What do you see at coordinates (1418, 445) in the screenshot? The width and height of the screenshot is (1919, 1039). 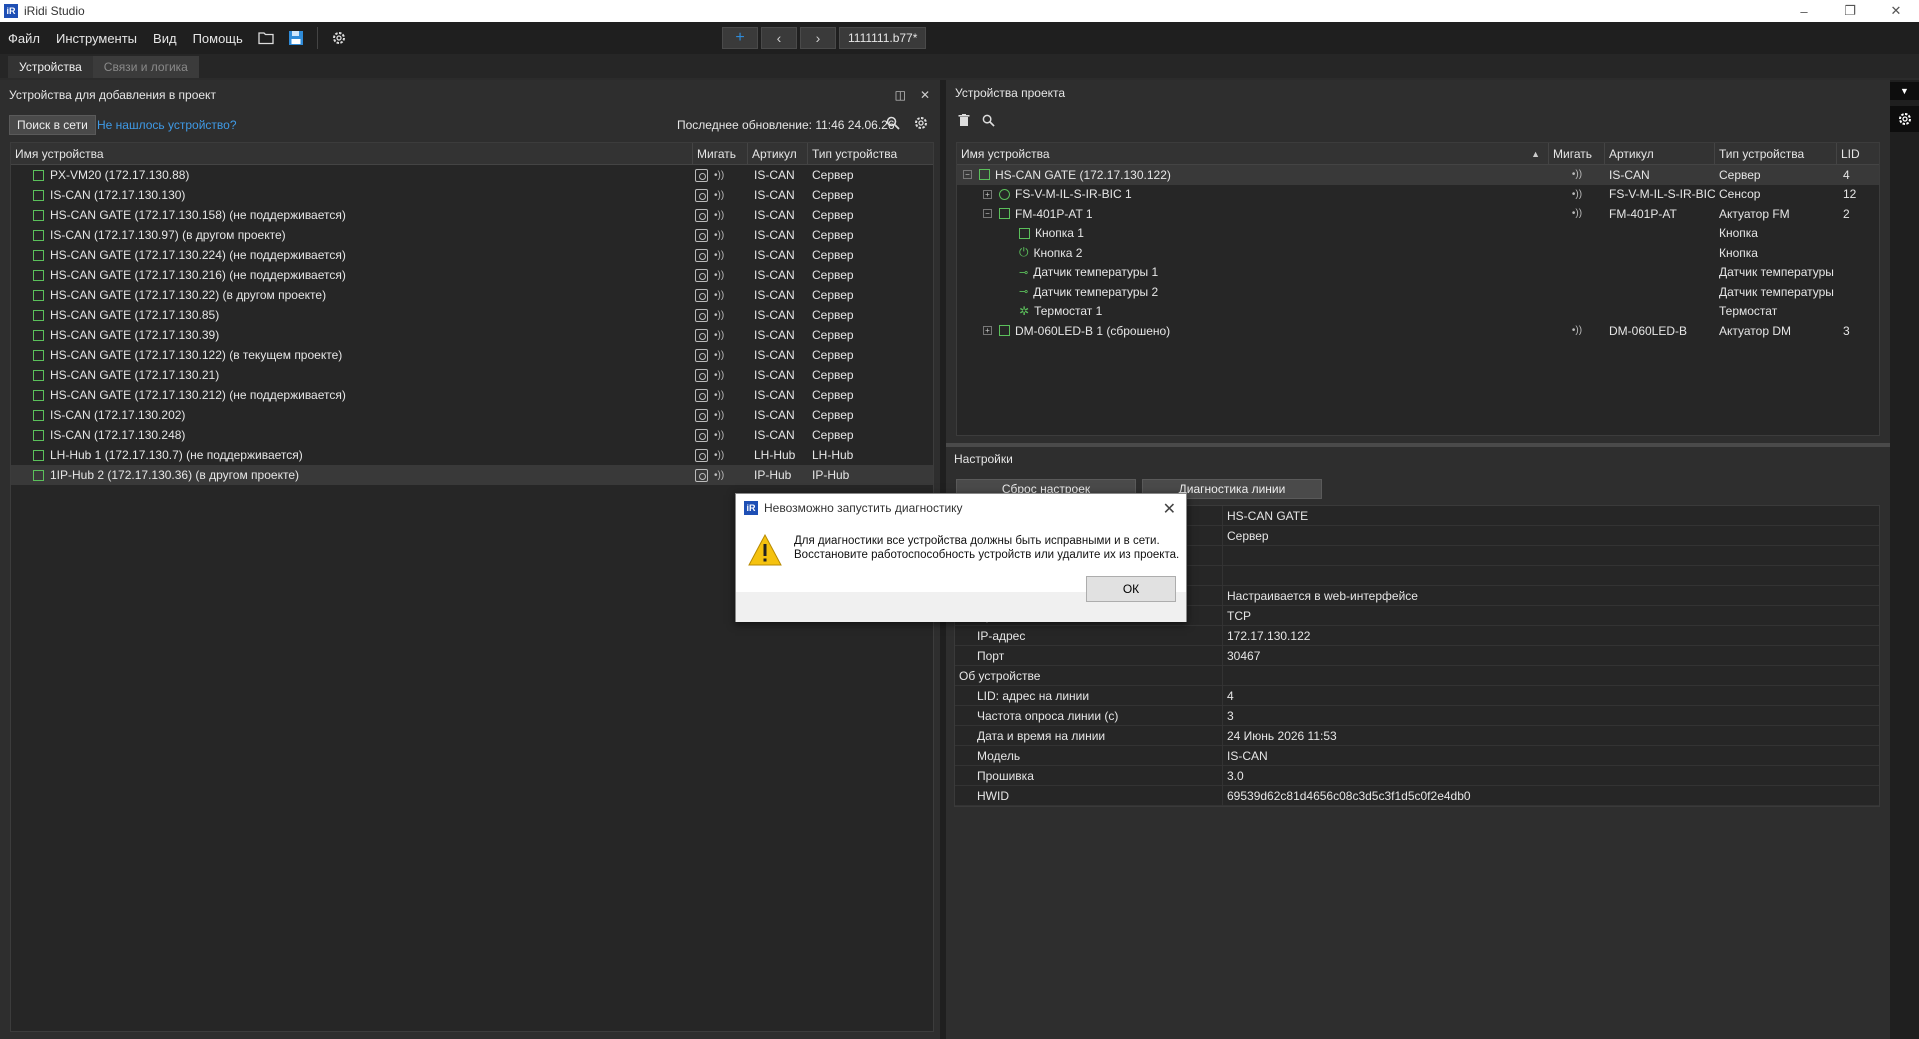 I see `horizontal-splitter` at bounding box center [1418, 445].